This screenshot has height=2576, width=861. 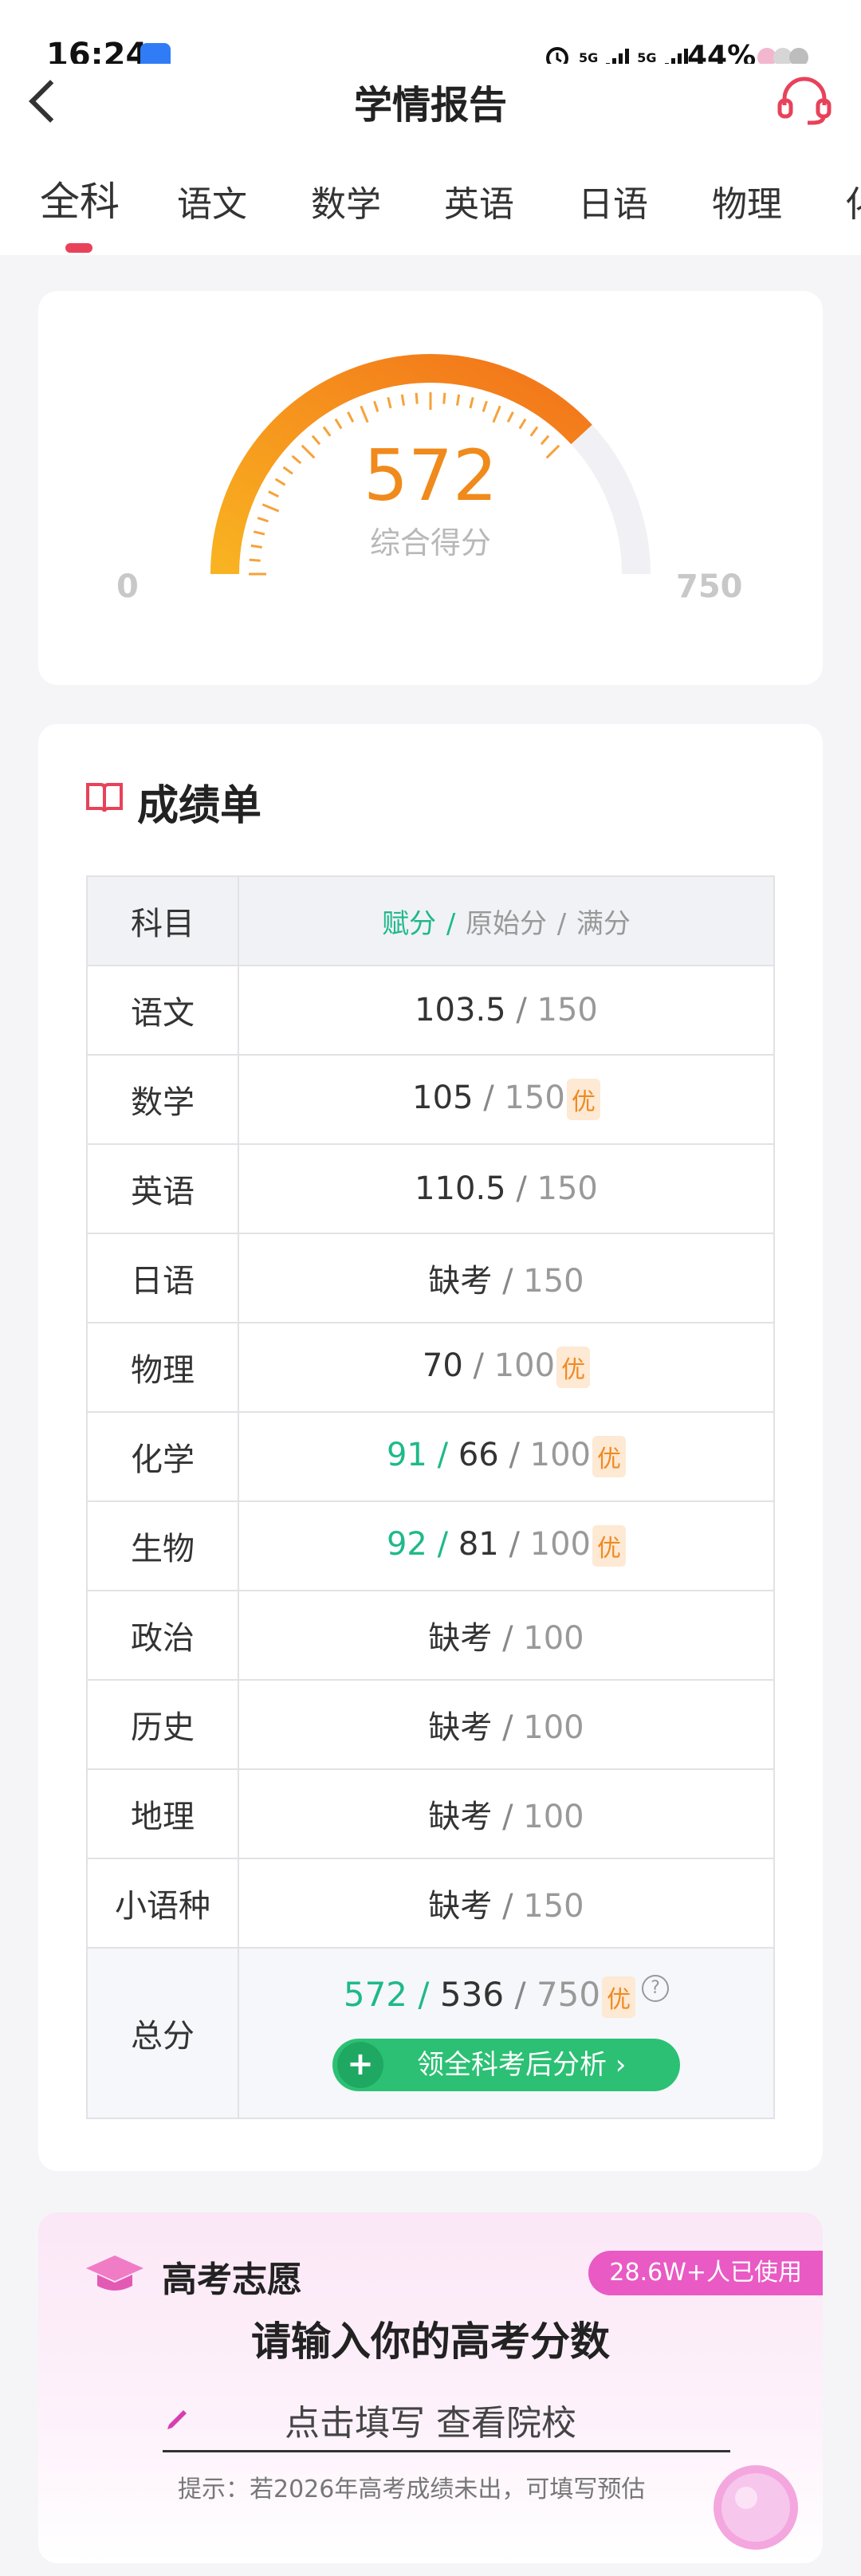 I want to click on row-raw: 105, so click(x=443, y=1098).